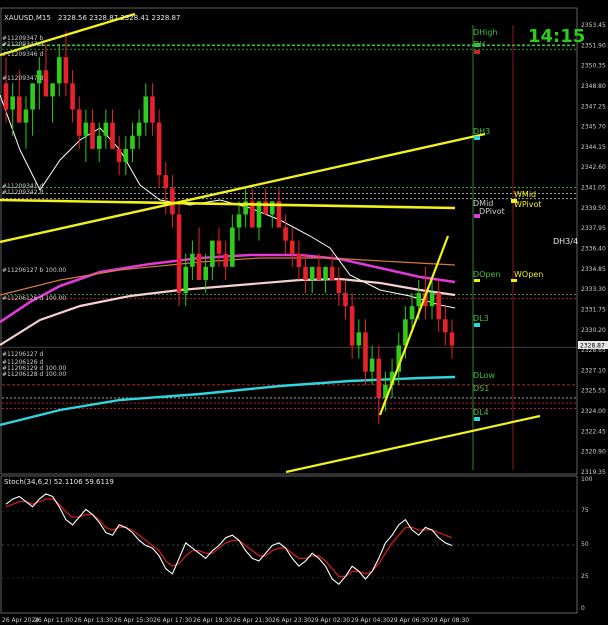 This screenshot has height=625, width=608. What do you see at coordinates (409, 620) in the screenshot?
I see `time-axis-label: 29 Apr 06:30` at bounding box center [409, 620].